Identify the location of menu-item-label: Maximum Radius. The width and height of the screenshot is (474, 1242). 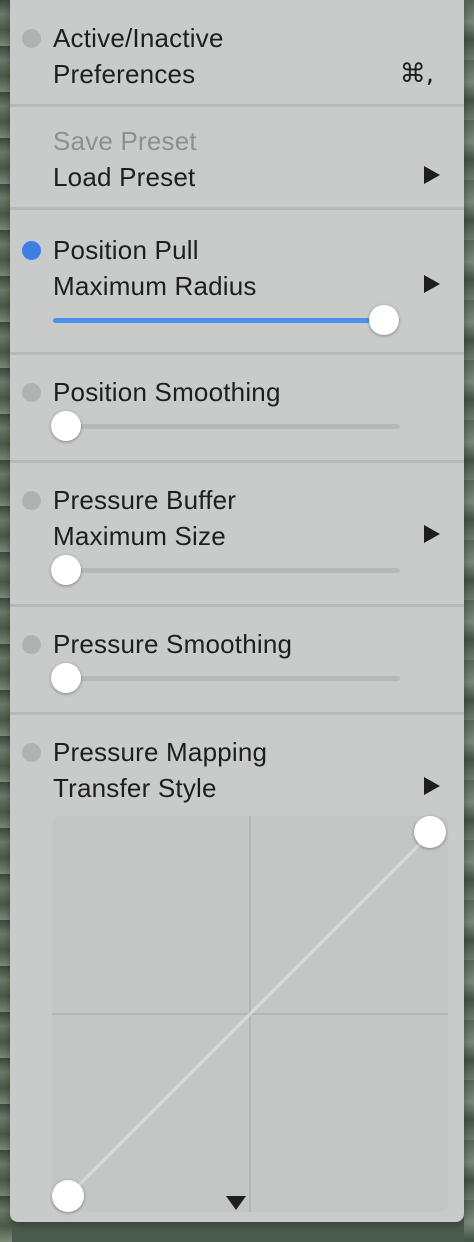
(155, 286).